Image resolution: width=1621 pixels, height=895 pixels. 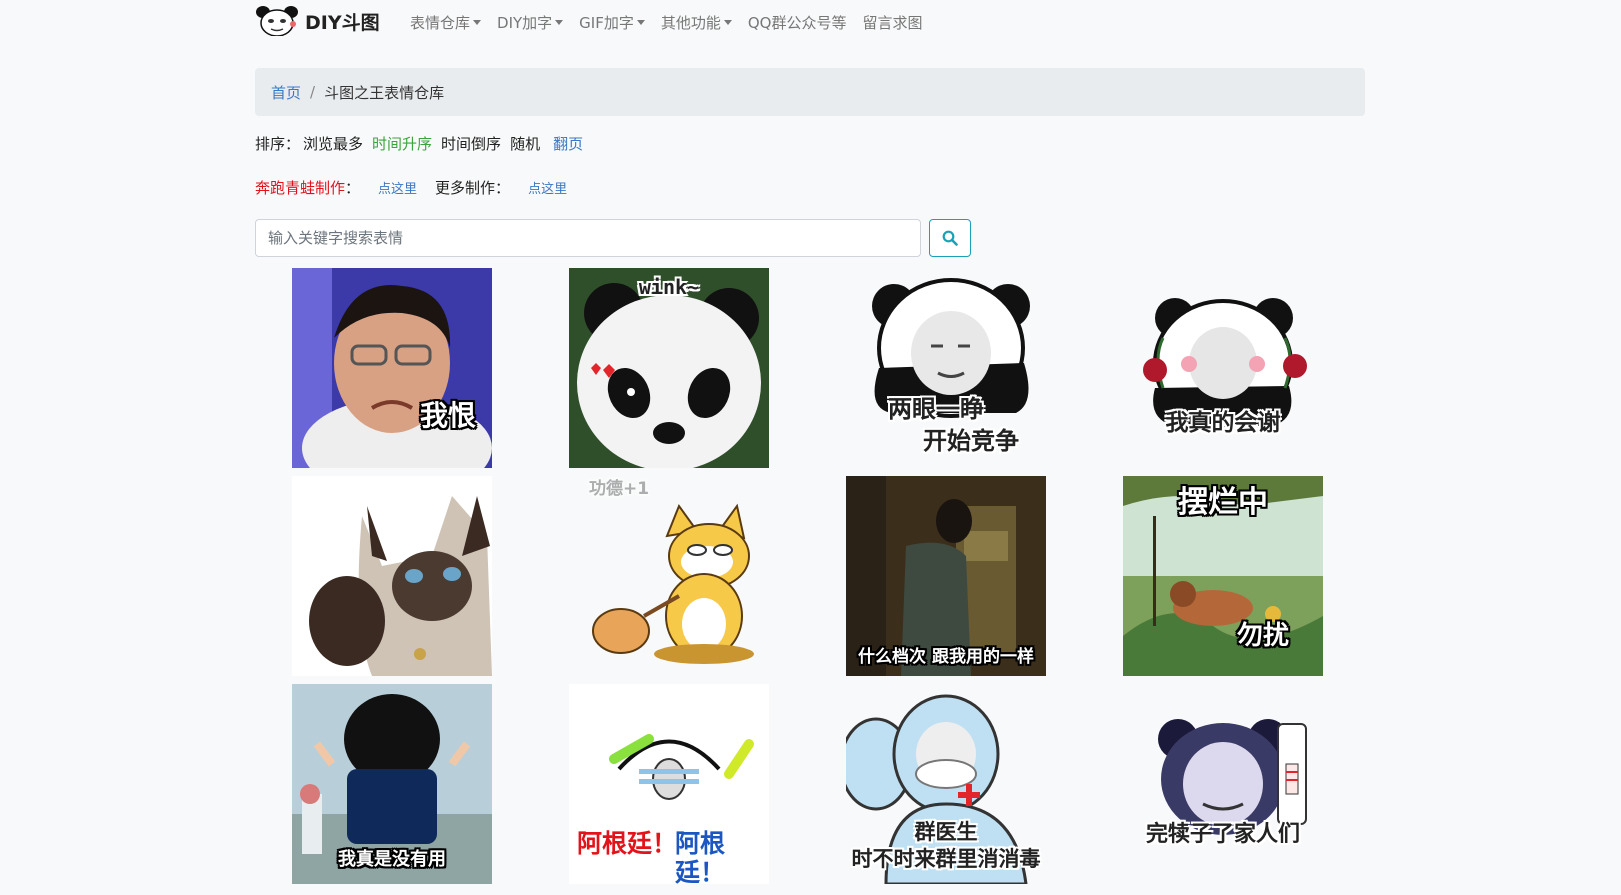 I want to click on covid-test-panda-meme-image, so click(x=1223, y=784).